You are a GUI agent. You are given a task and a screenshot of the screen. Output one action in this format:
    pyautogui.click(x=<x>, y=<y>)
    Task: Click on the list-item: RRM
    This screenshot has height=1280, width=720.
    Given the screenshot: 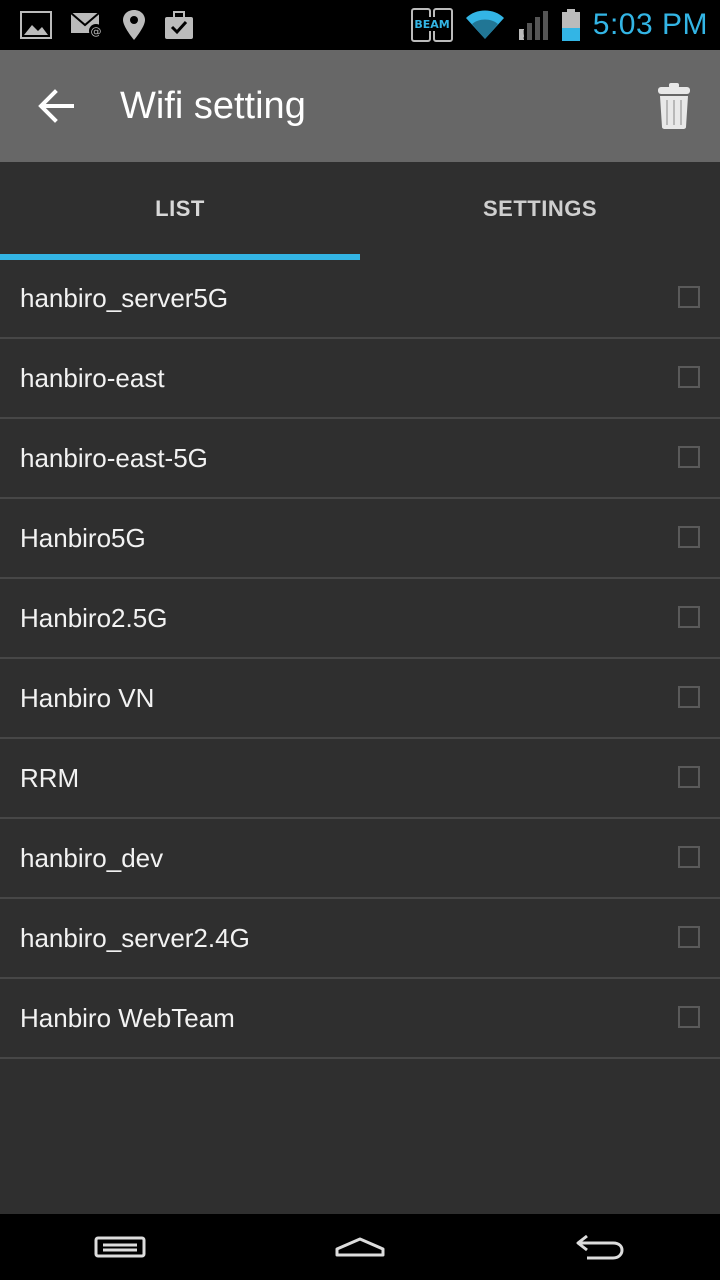 What is the action you would take?
    pyautogui.click(x=360, y=779)
    